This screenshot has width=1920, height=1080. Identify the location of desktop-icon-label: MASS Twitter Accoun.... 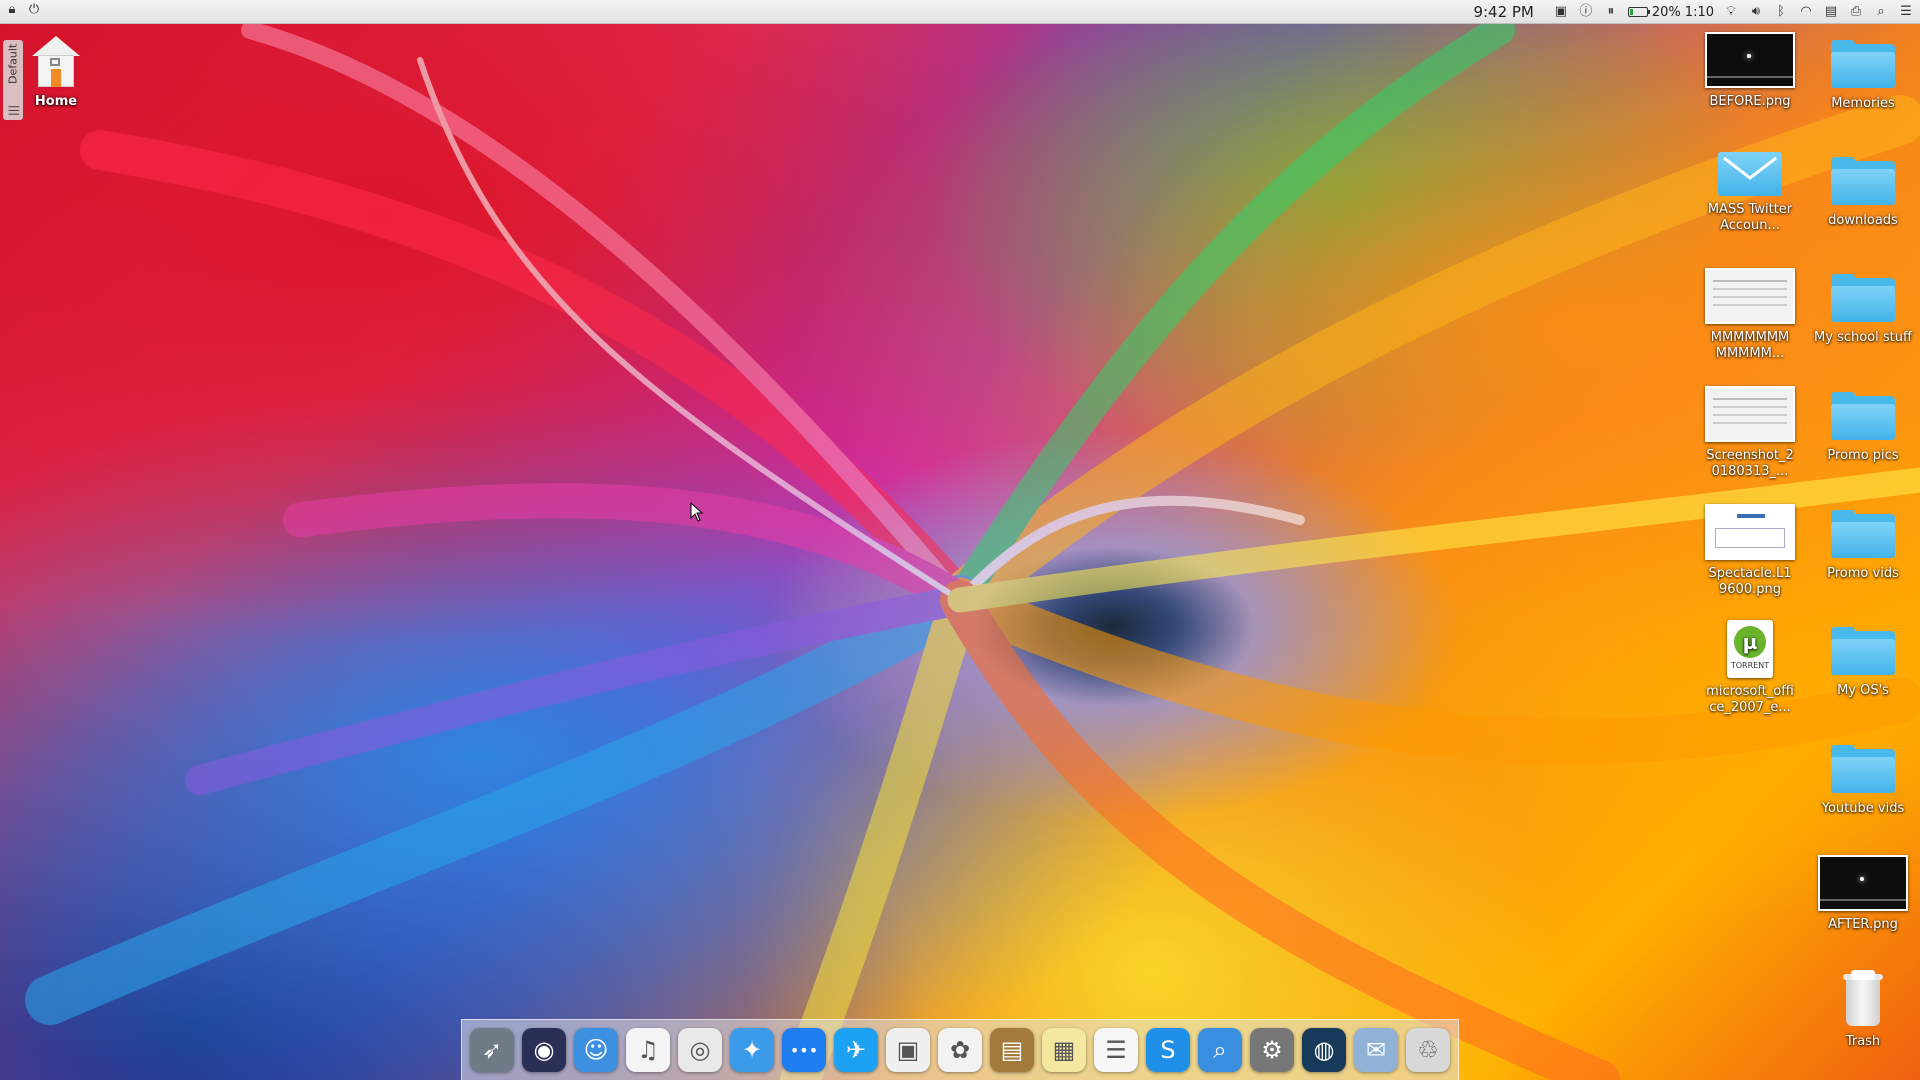
(1750, 217).